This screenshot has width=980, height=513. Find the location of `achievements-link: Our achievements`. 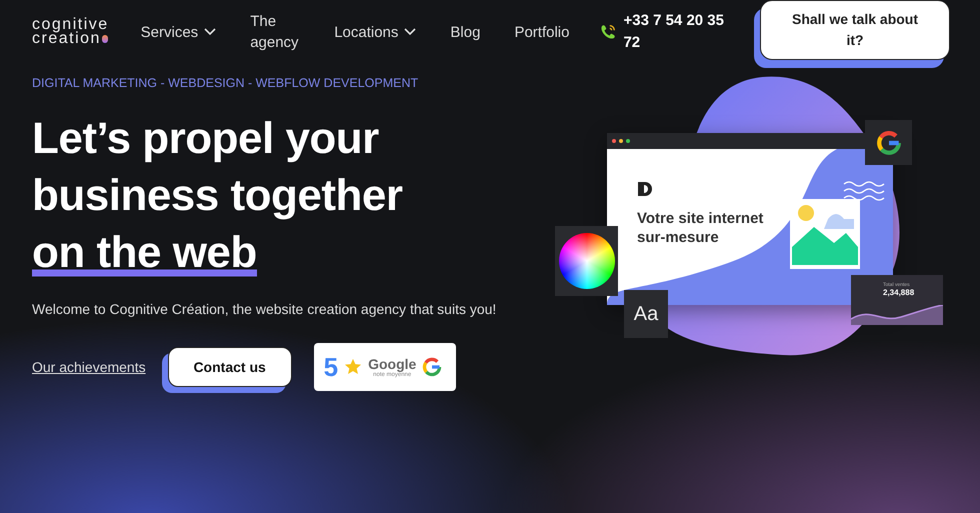

achievements-link: Our achievements is located at coordinates (89, 367).